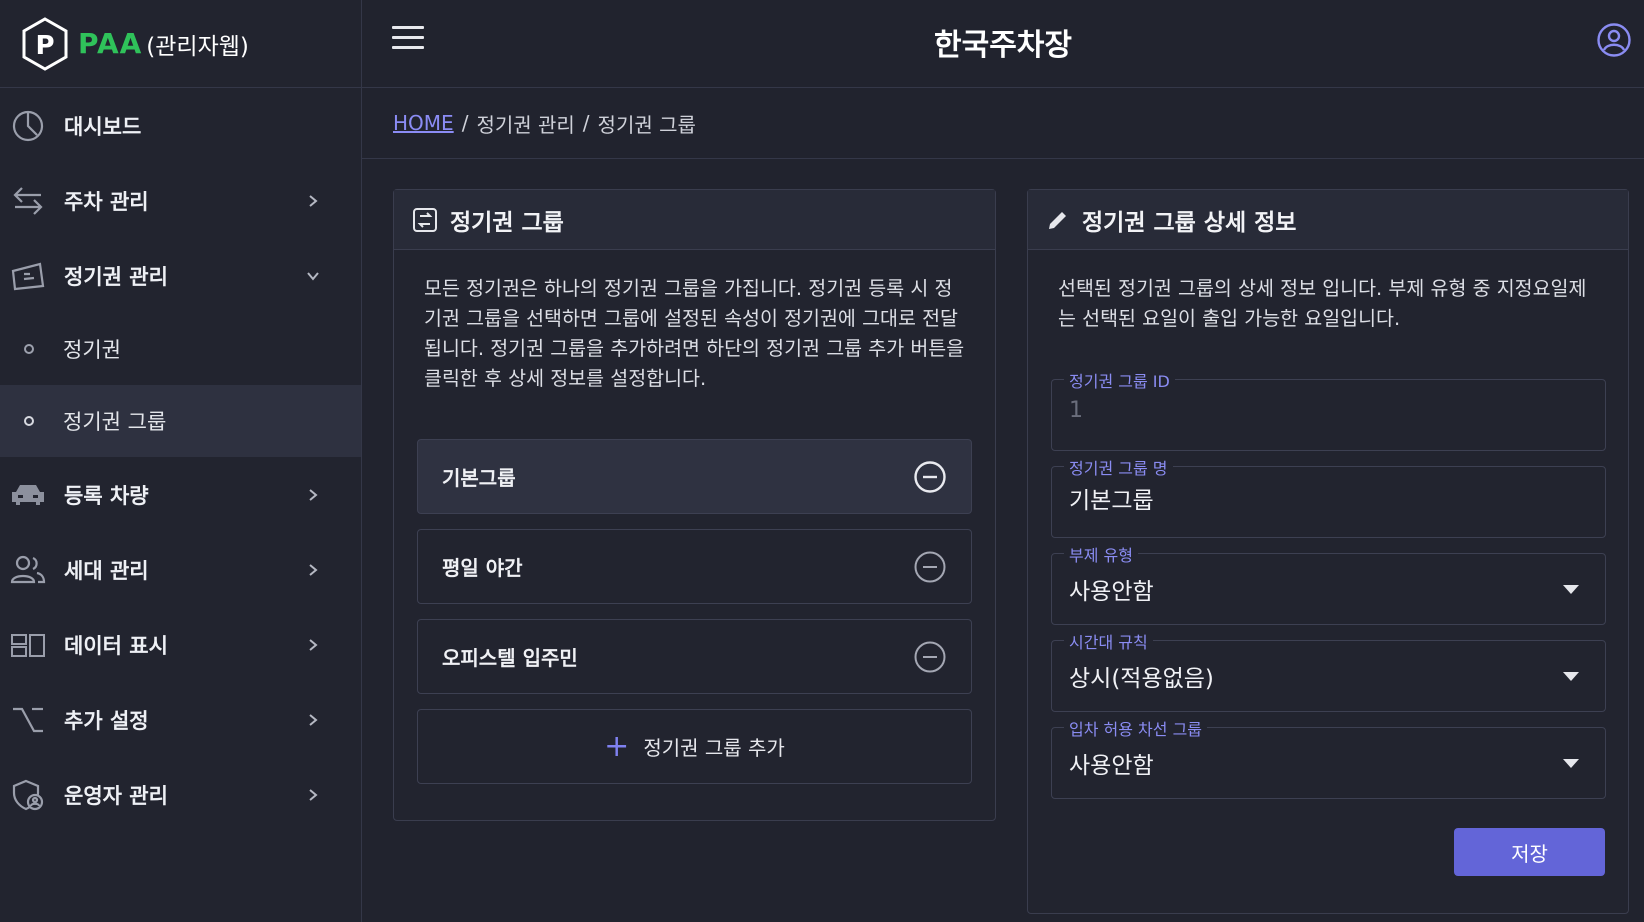 This screenshot has height=922, width=1644. I want to click on menu-toggle-icon, so click(408, 39).